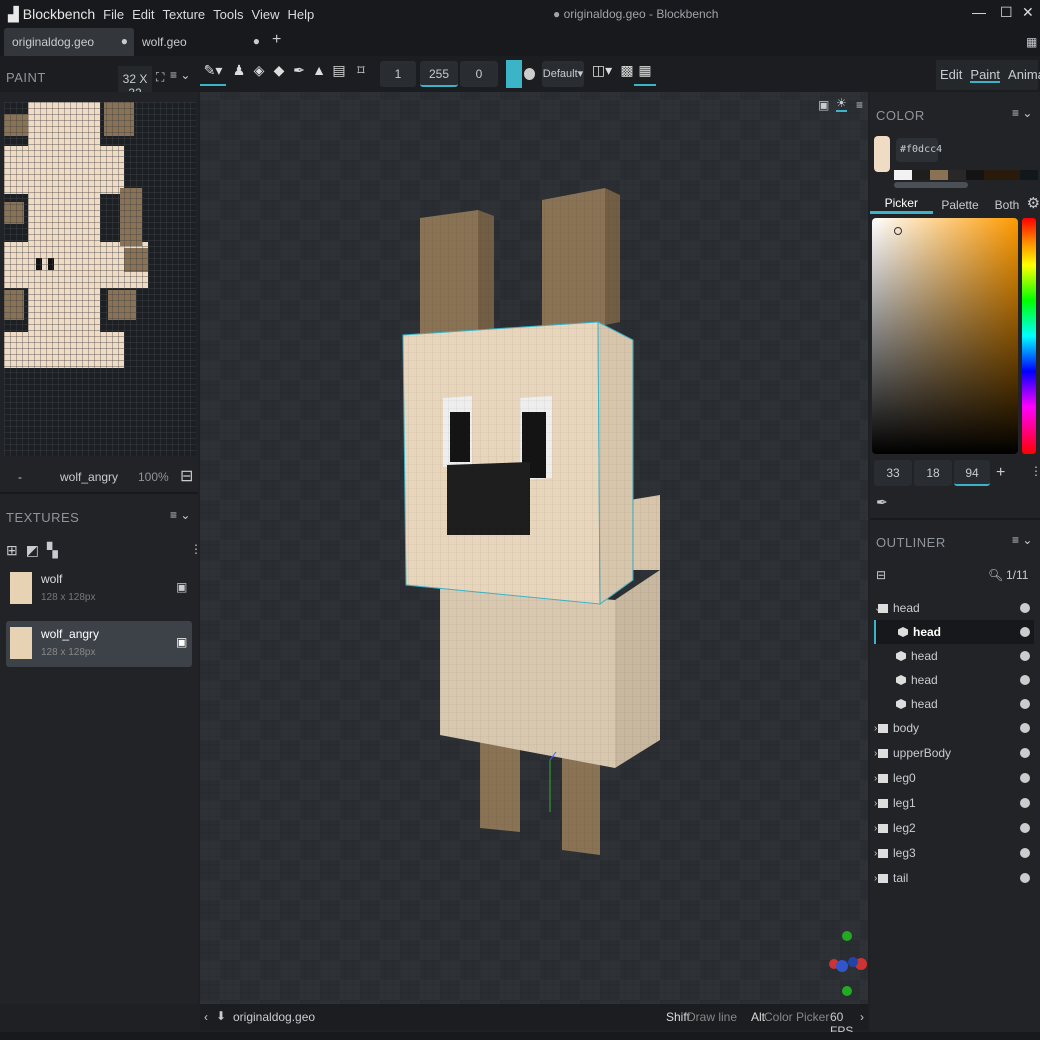 This screenshot has width=1040, height=1040. Describe the element at coordinates (186, 476) in the screenshot. I see `split-view-icon: ⊟` at that location.